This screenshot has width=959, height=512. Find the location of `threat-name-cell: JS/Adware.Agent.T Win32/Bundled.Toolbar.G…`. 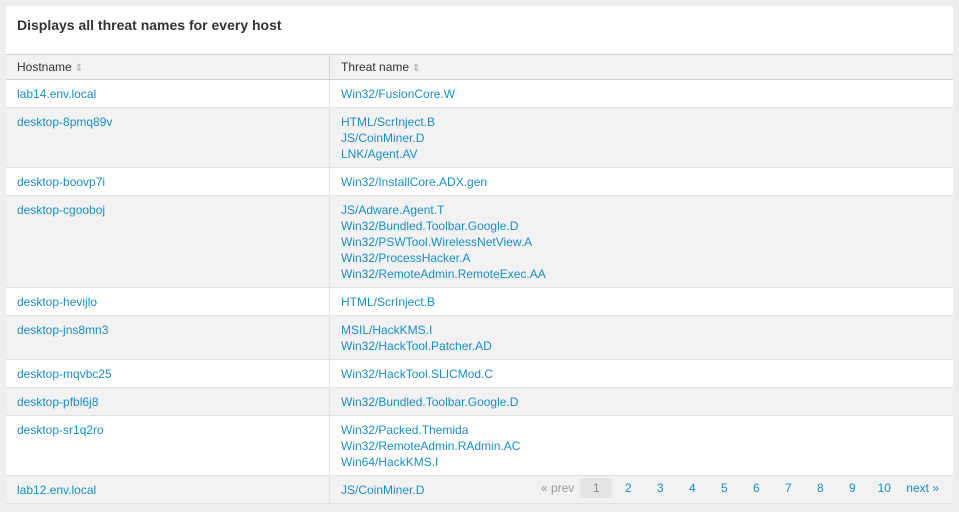

threat-name-cell: JS/Adware.Agent.T Win32/Bundled.Toolbar.G… is located at coordinates (641, 241).